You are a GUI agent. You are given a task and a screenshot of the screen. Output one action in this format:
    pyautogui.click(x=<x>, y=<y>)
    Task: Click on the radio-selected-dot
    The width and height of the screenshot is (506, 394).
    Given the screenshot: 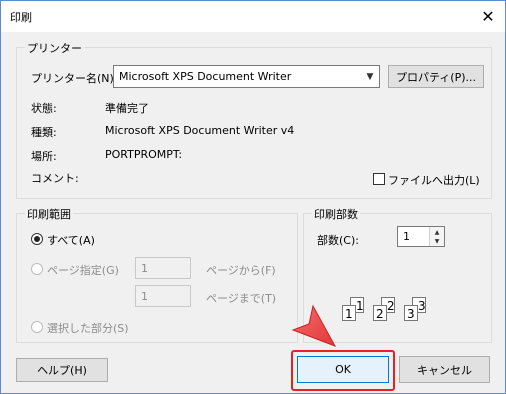 What is the action you would take?
    pyautogui.click(x=37, y=239)
    